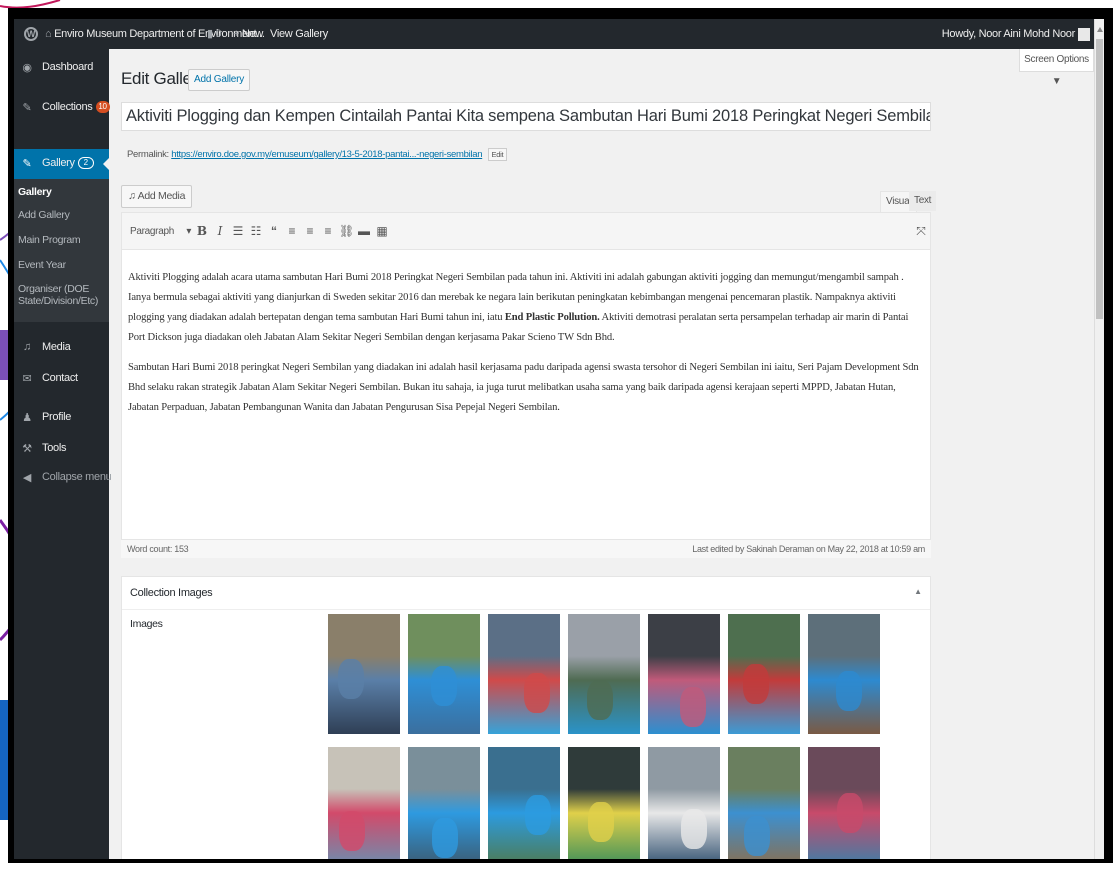  What do you see at coordinates (85, 163) in the screenshot?
I see `gallery-count-badge: 2` at bounding box center [85, 163].